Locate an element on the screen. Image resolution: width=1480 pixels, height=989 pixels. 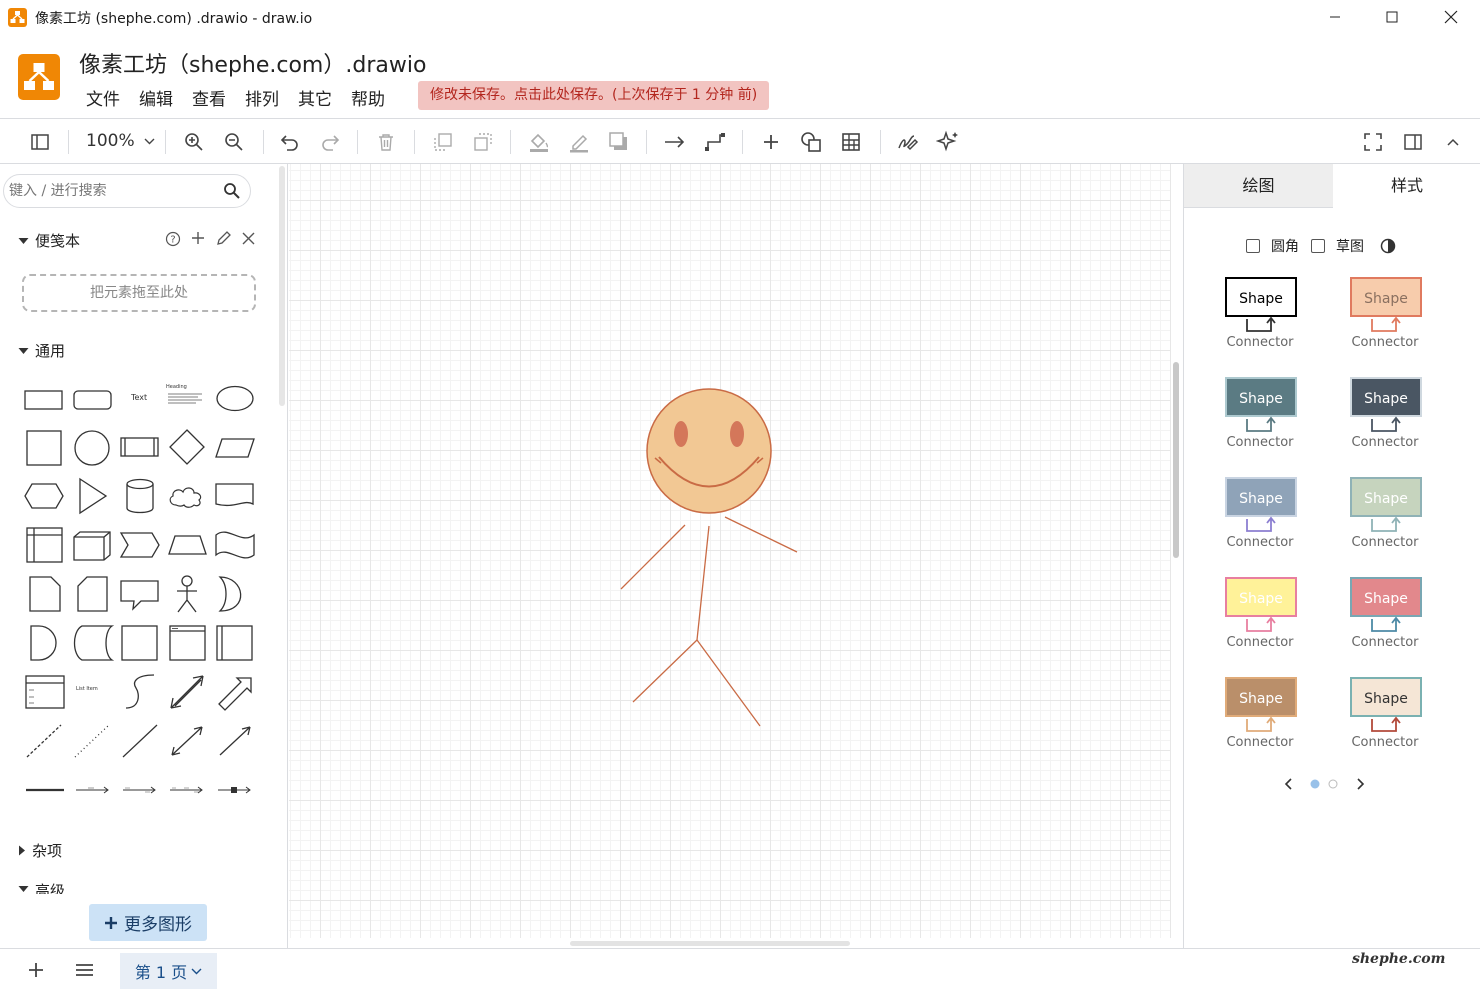
page-dot is located at coordinates (1333, 784).